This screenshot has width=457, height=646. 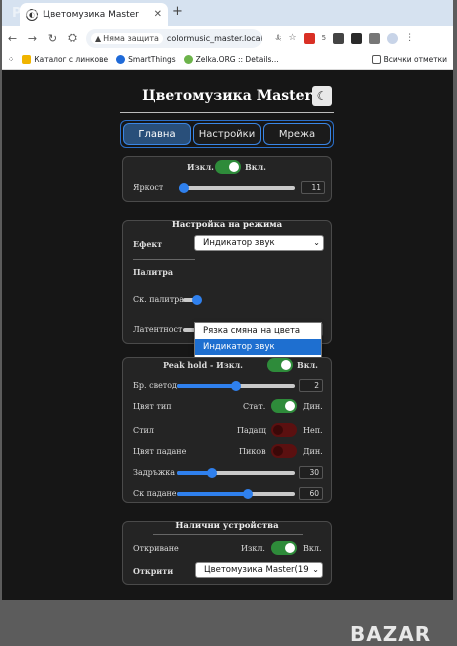 I want to click on bookmark-item: Каталог с линкове, so click(x=65, y=59).